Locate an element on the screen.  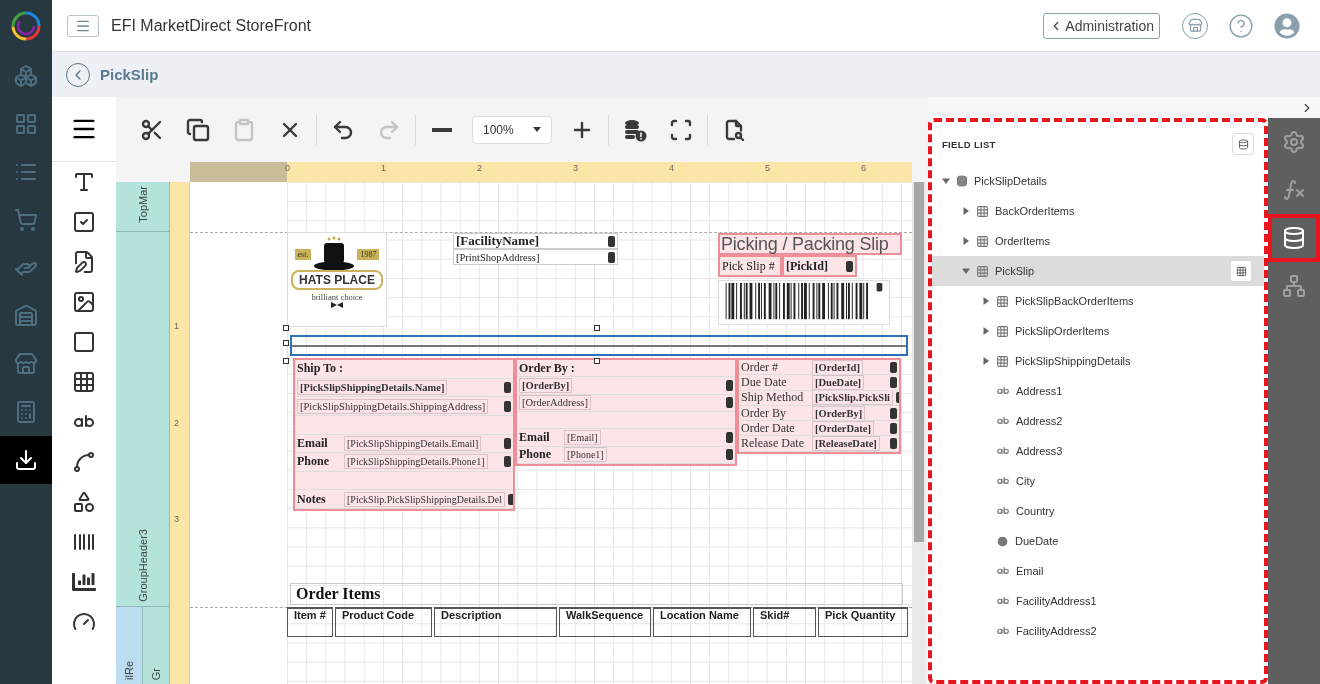
ruler-number: 0 is located at coordinates (287, 168).